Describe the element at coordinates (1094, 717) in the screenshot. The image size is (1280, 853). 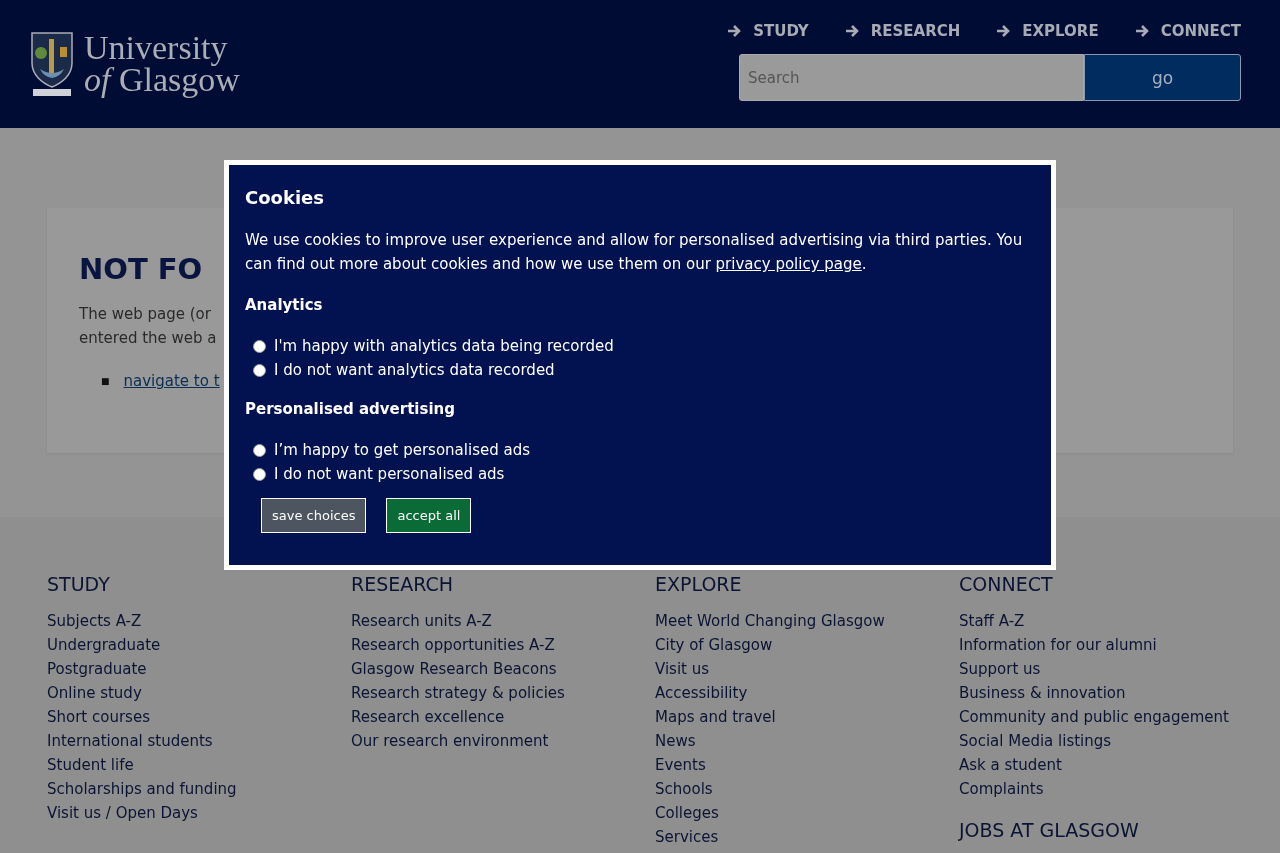
I see `footer-link: Community and public engagement` at that location.